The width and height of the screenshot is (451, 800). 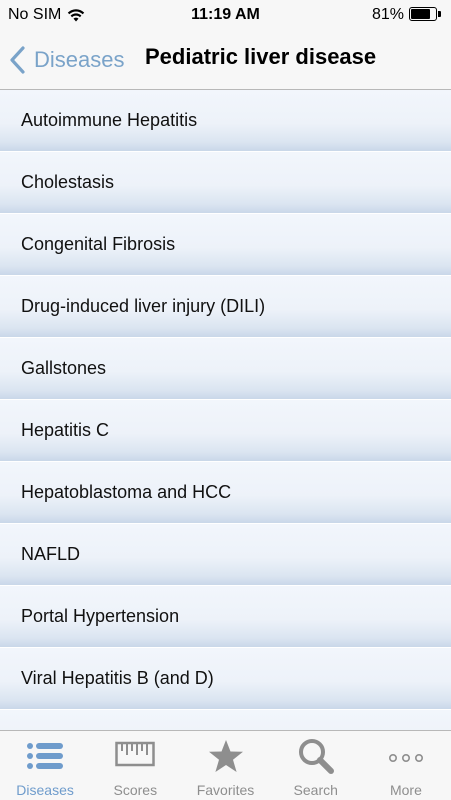 I want to click on chevron-back-icon, so click(x=17, y=60).